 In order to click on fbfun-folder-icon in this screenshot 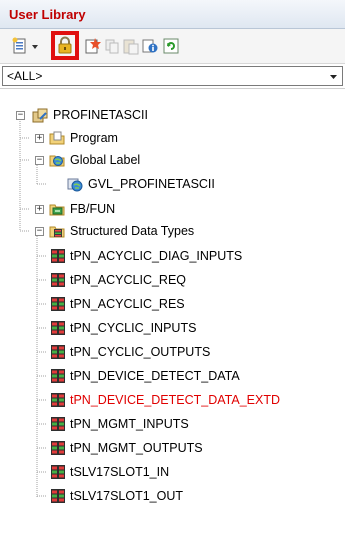, I will do `click(57, 210)`.